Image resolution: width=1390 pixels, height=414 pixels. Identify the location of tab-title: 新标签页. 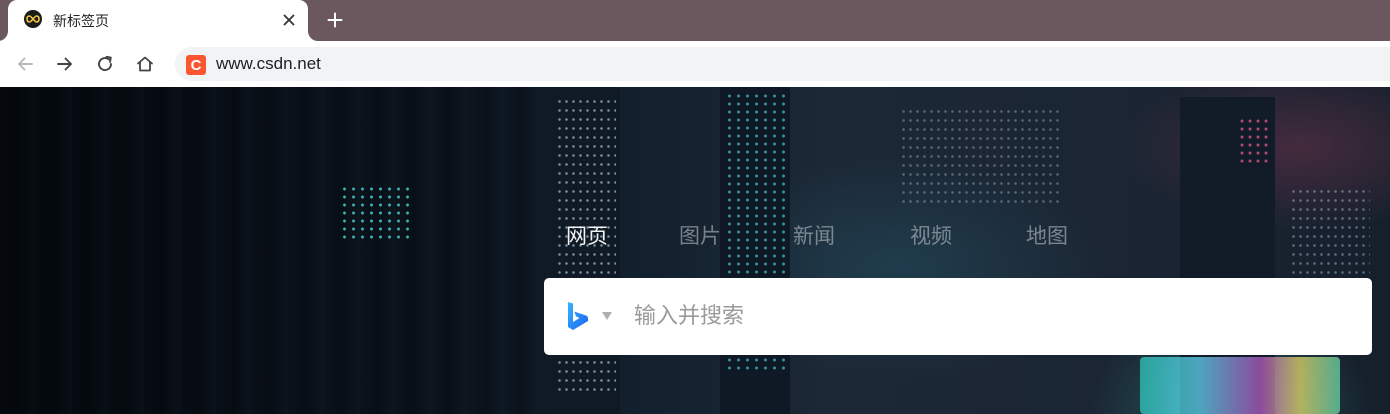
(81, 22).